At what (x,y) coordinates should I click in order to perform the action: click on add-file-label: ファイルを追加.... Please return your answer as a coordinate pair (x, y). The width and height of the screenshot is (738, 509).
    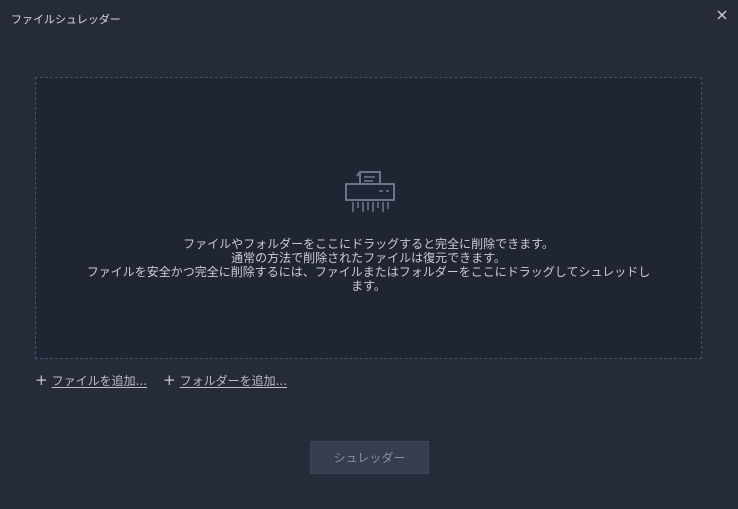
    Looking at the image, I should click on (99, 380).